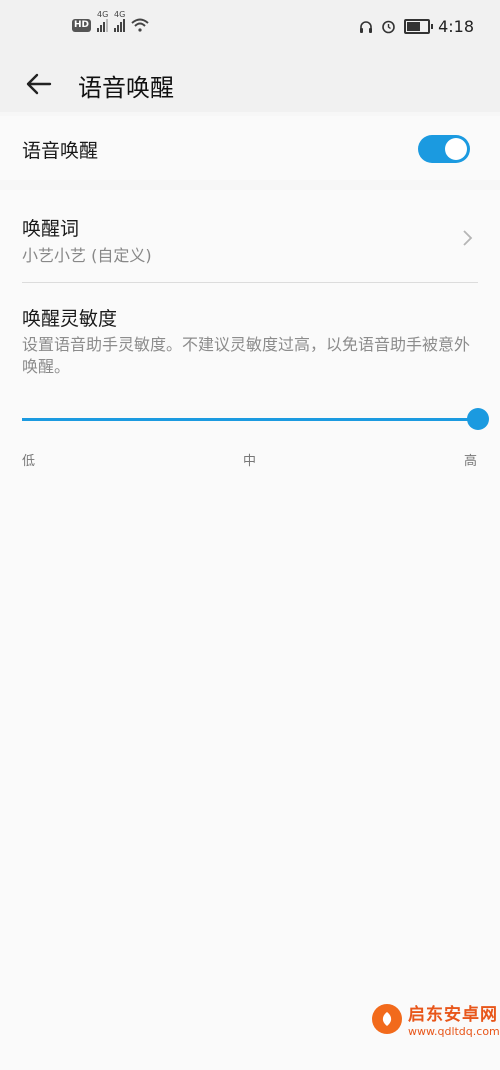 This screenshot has height=1070, width=500. I want to click on watermark-brand: 启东安卓网, so click(453, 1015).